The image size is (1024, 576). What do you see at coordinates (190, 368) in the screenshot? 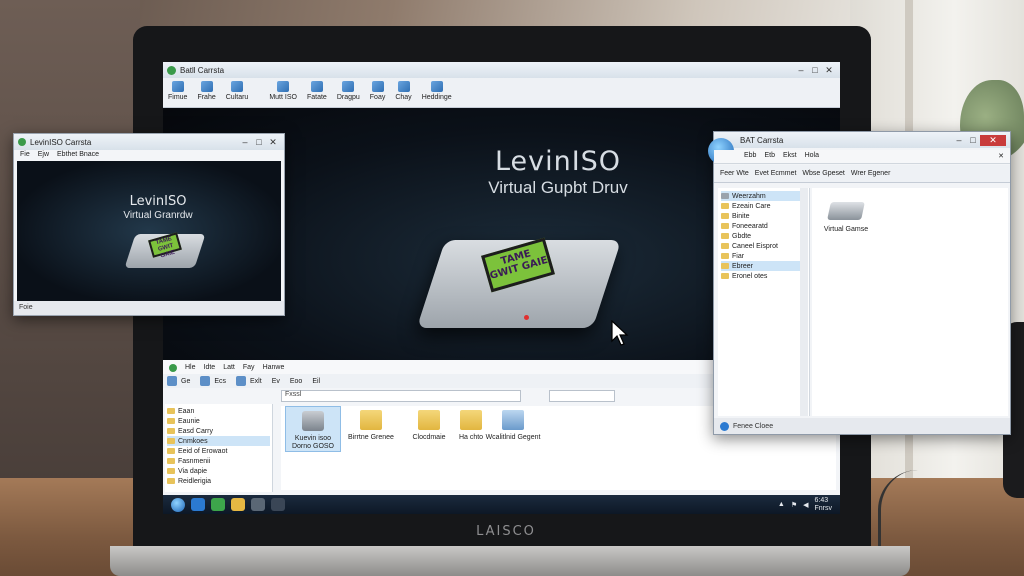
I see `menu-item: Hle` at bounding box center [190, 368].